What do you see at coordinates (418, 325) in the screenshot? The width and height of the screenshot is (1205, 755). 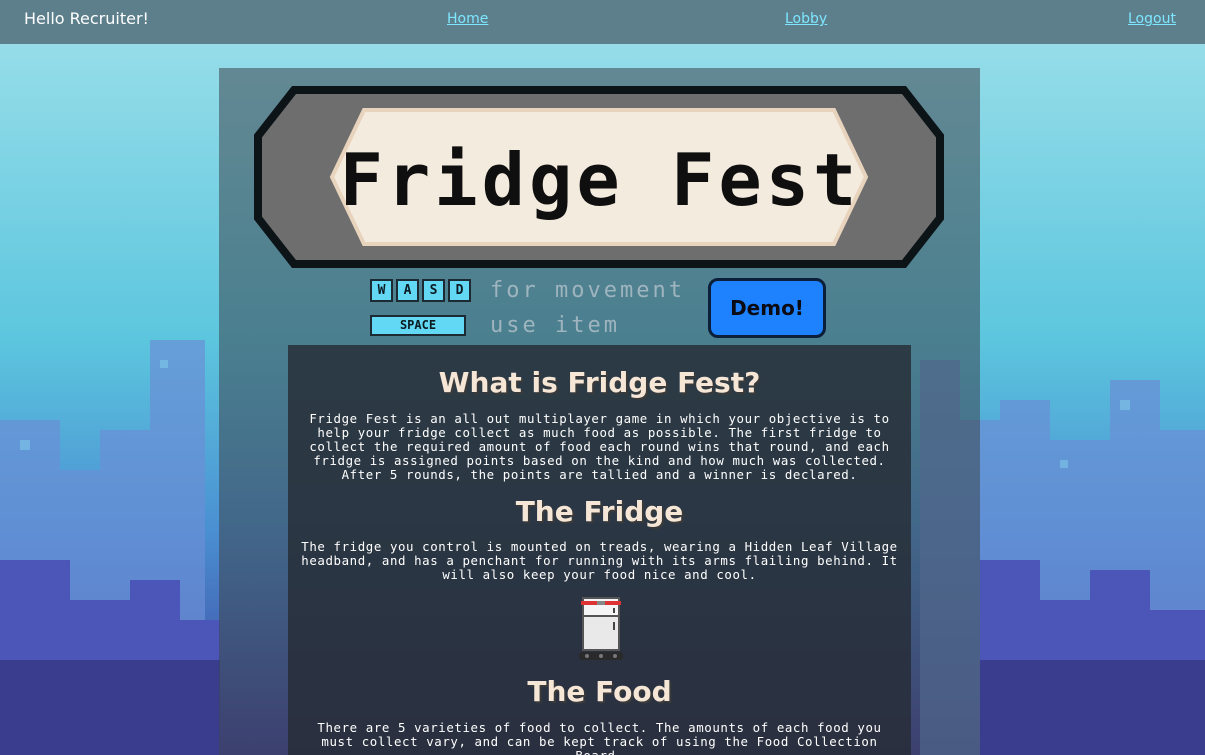 I see `space-key-icon: SPACE` at bounding box center [418, 325].